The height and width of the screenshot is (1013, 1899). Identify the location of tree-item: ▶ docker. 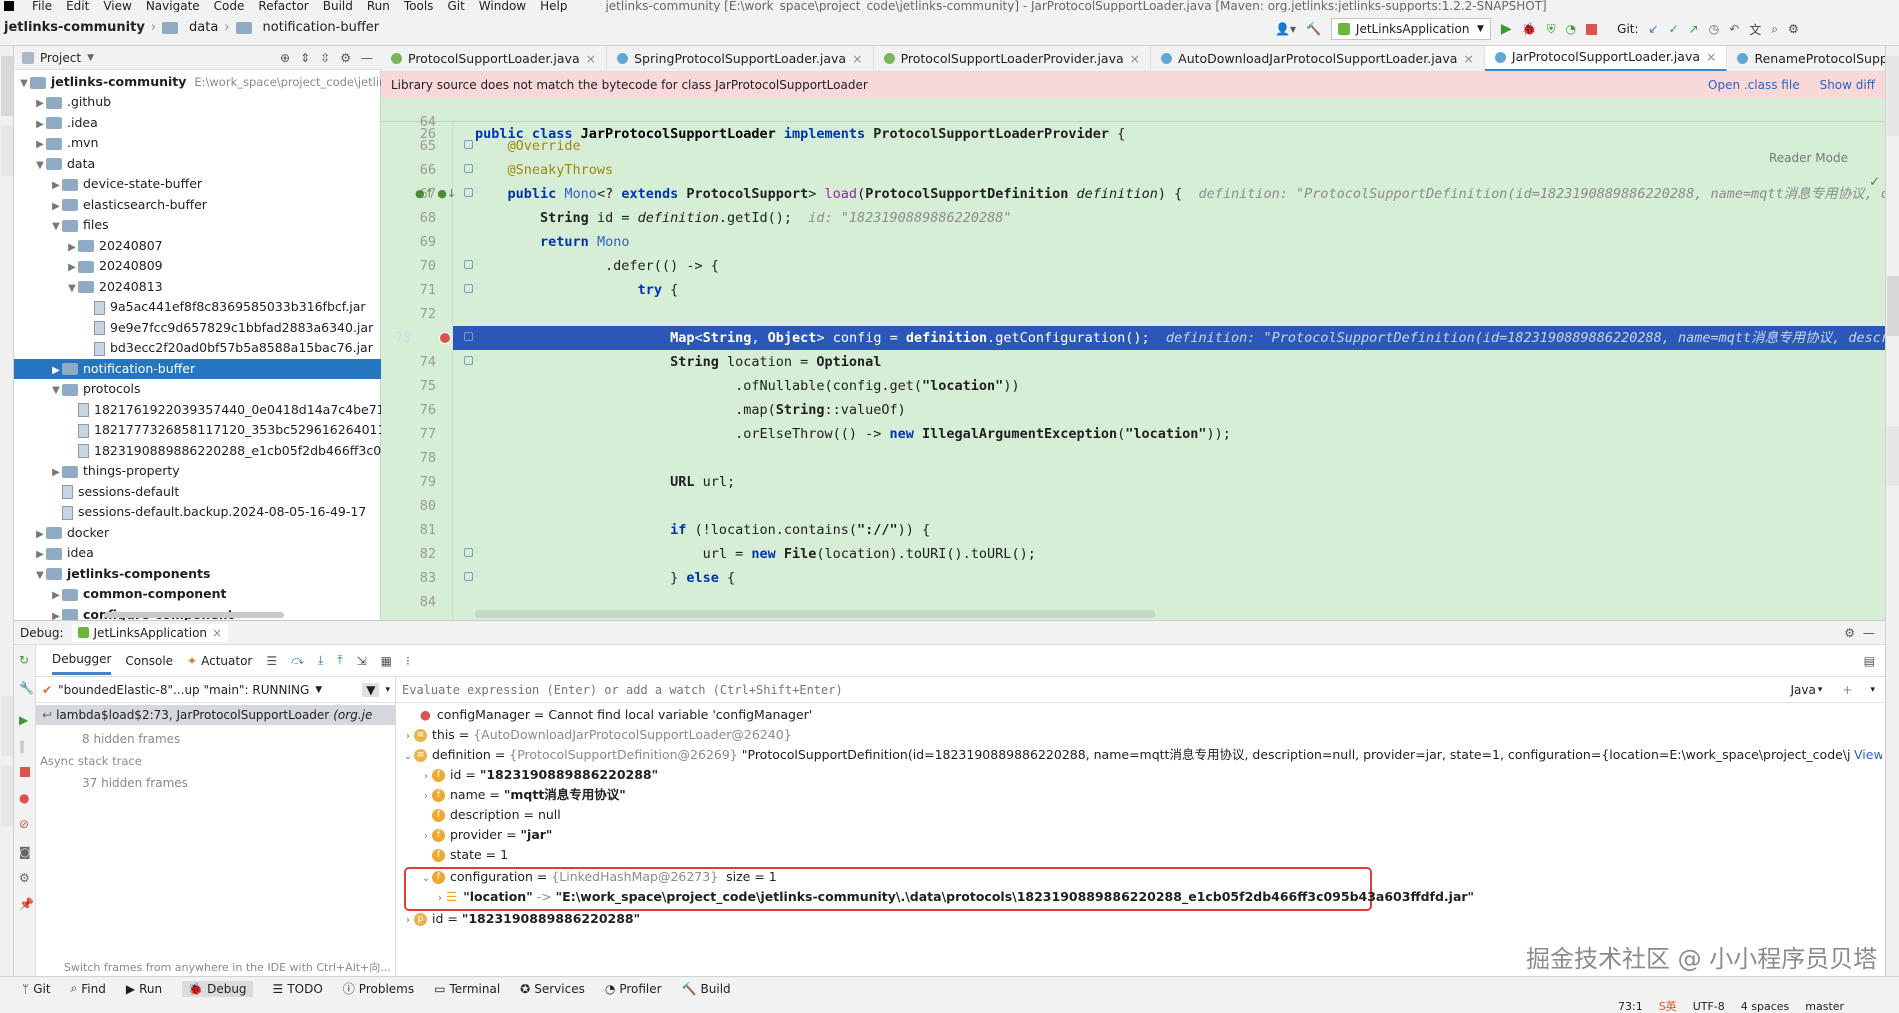
(197, 533).